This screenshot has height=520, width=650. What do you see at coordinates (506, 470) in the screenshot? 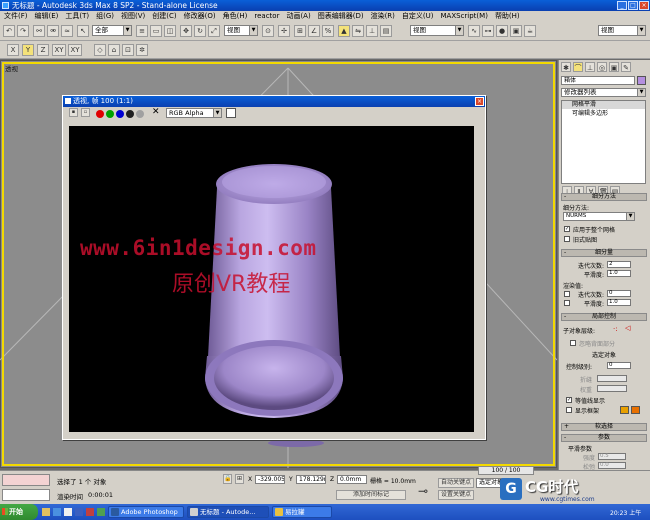
I see `time-slider: 100 / 100` at bounding box center [506, 470].